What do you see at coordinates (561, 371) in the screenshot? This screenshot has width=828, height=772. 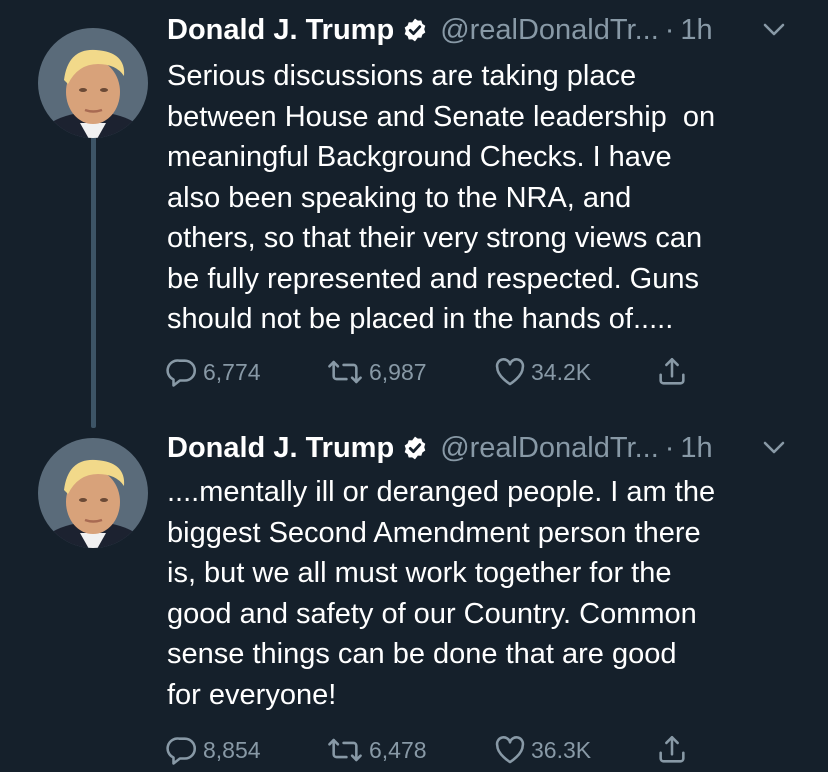 I see `like-count: 34.2K` at bounding box center [561, 371].